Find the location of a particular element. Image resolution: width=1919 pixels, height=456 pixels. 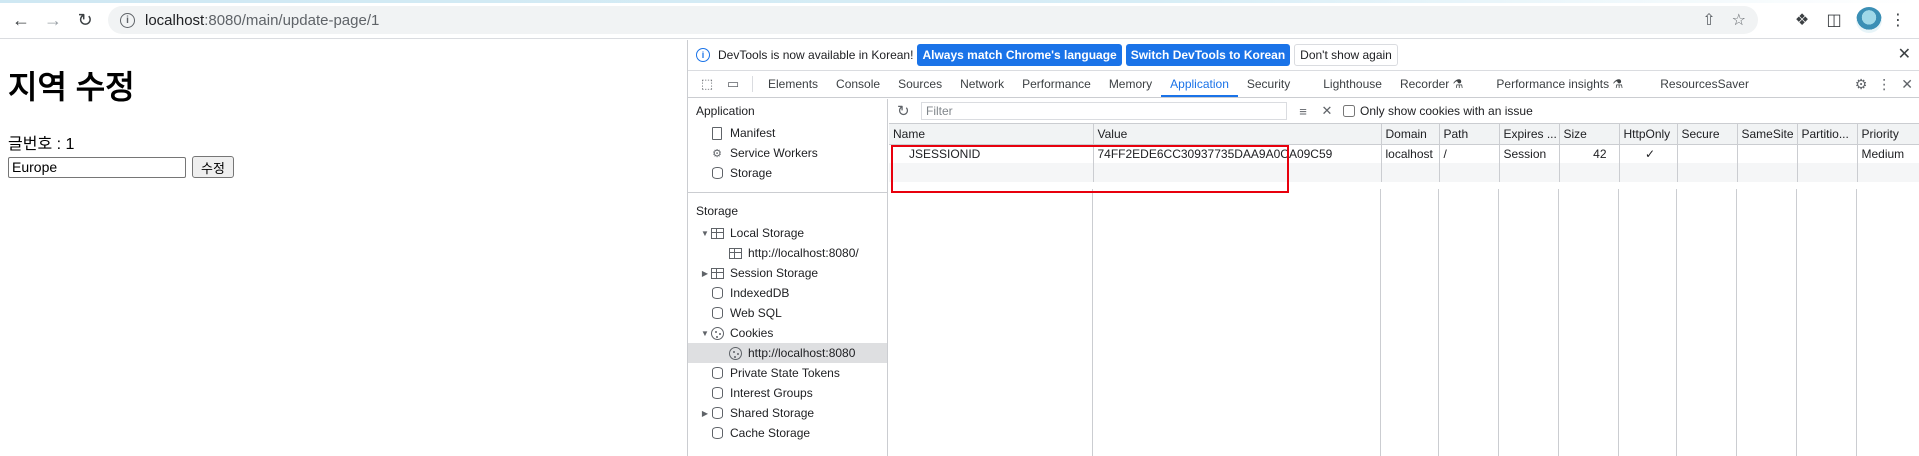

forward-arrow-icon: → is located at coordinates (53, 20).